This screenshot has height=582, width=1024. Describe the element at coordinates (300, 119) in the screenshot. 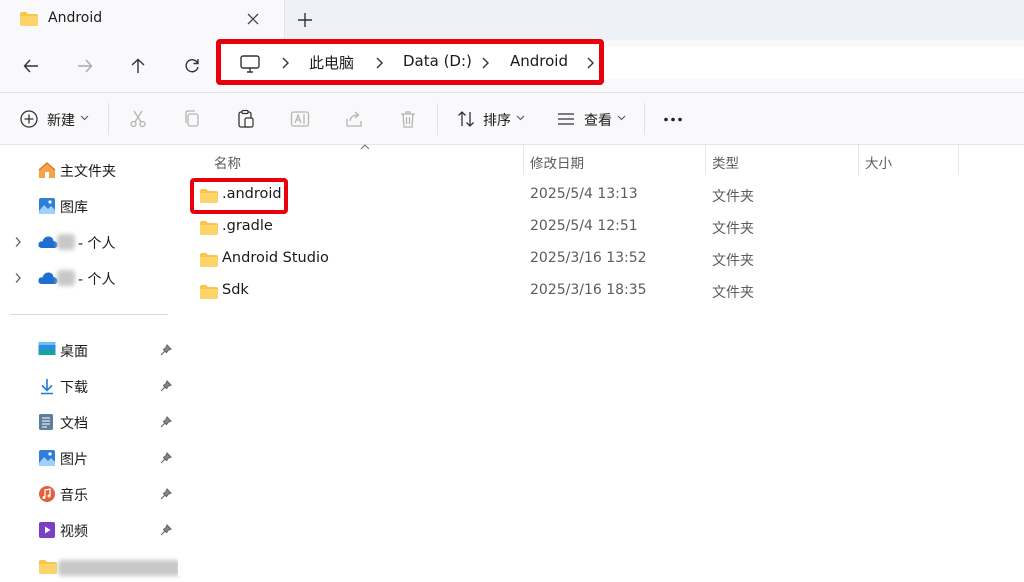

I see `rename-icon` at that location.